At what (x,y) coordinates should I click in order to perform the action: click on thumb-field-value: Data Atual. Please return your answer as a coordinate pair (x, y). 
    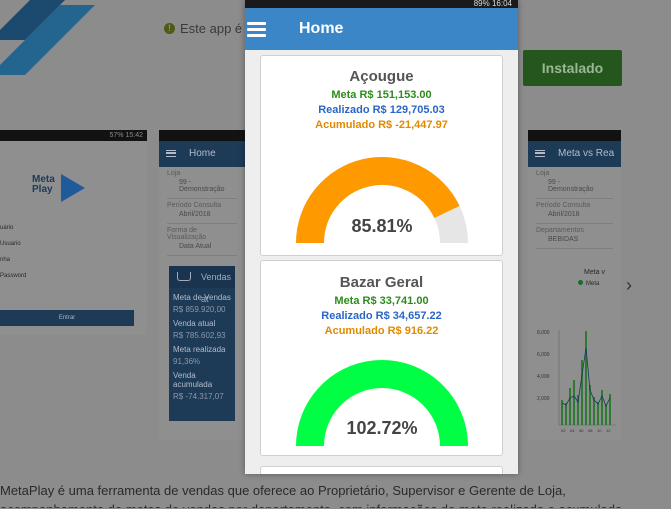
    Looking at the image, I should click on (202, 248).